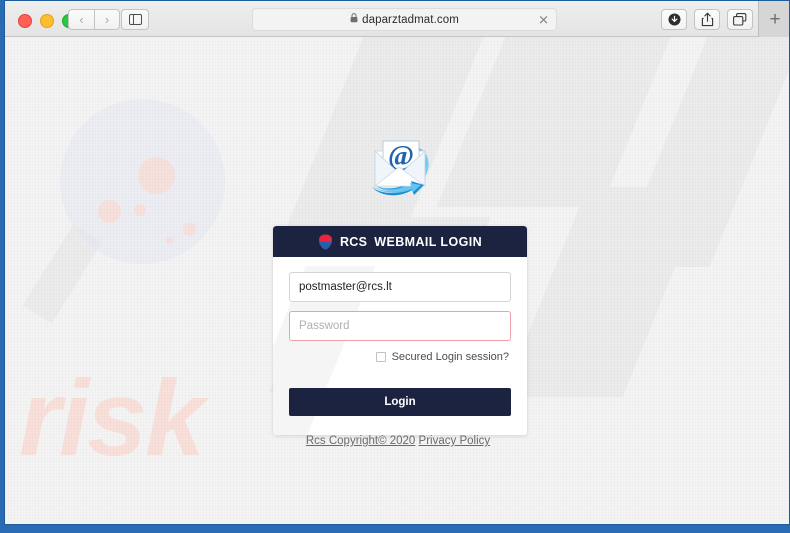  What do you see at coordinates (380, 357) in the screenshot?
I see `secured-login-checkbox` at bounding box center [380, 357].